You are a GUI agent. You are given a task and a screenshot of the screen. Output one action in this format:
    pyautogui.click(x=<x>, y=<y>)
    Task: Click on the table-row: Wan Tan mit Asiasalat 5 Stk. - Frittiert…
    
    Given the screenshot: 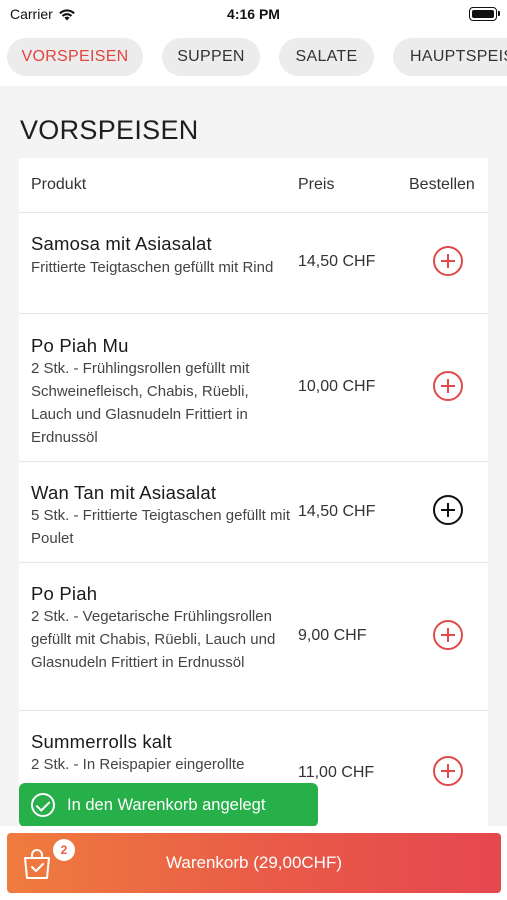 What is the action you would take?
    pyautogui.click(x=253, y=512)
    